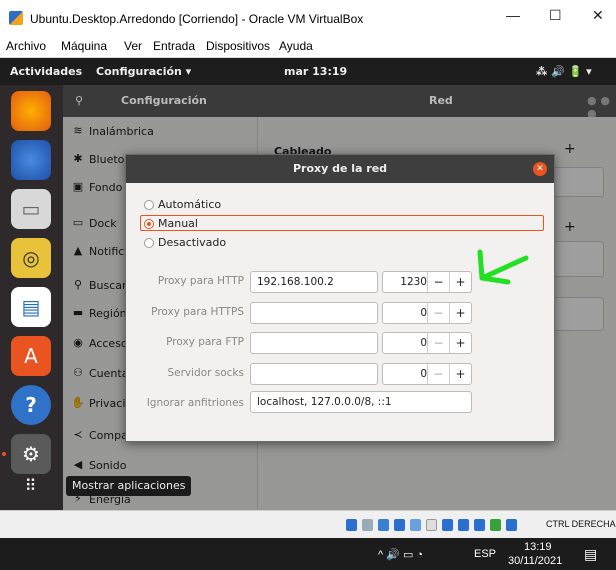 The image size is (616, 570). What do you see at coordinates (535, 561) in the screenshot?
I see `taskbar-date: 30/11/2021` at bounding box center [535, 561].